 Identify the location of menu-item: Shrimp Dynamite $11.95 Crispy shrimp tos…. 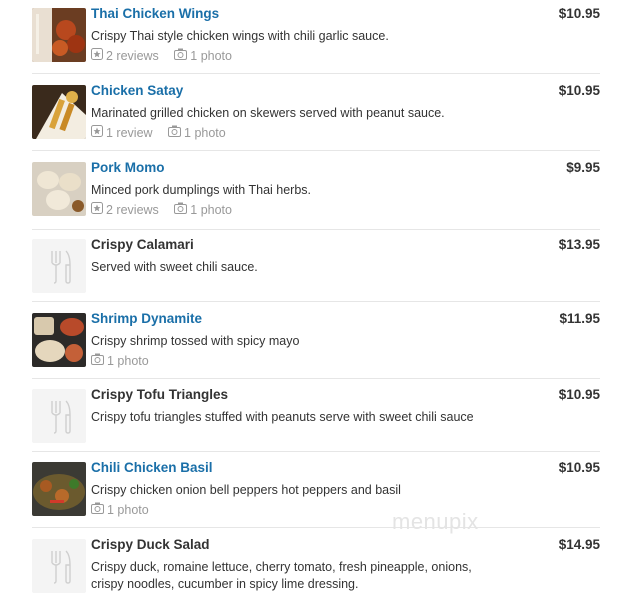
(316, 345).